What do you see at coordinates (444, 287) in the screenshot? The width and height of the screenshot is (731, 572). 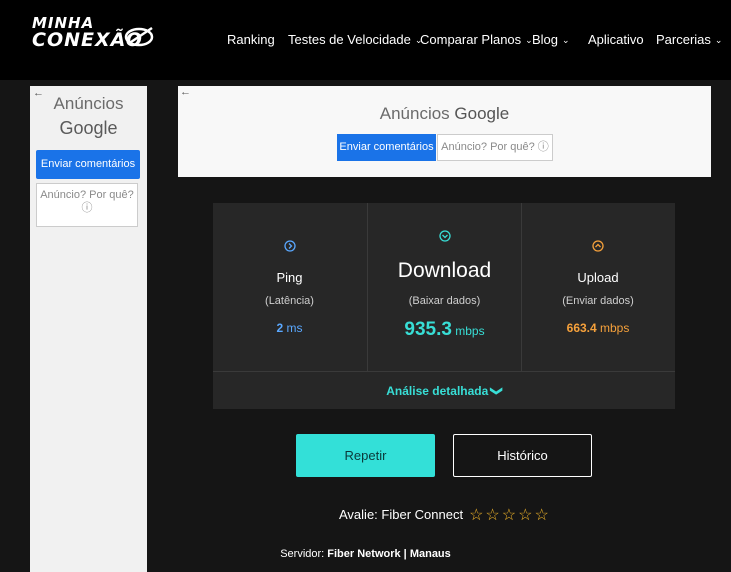 I see `download-column: Download (Baixar dados) 935.3 mbps` at bounding box center [444, 287].